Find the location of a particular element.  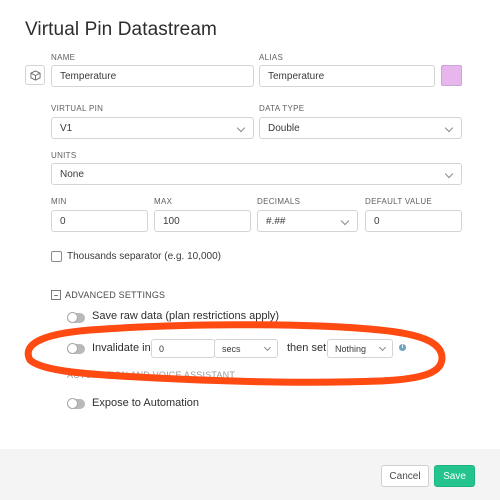

data-type-label: DATA TYPE is located at coordinates (282, 108).